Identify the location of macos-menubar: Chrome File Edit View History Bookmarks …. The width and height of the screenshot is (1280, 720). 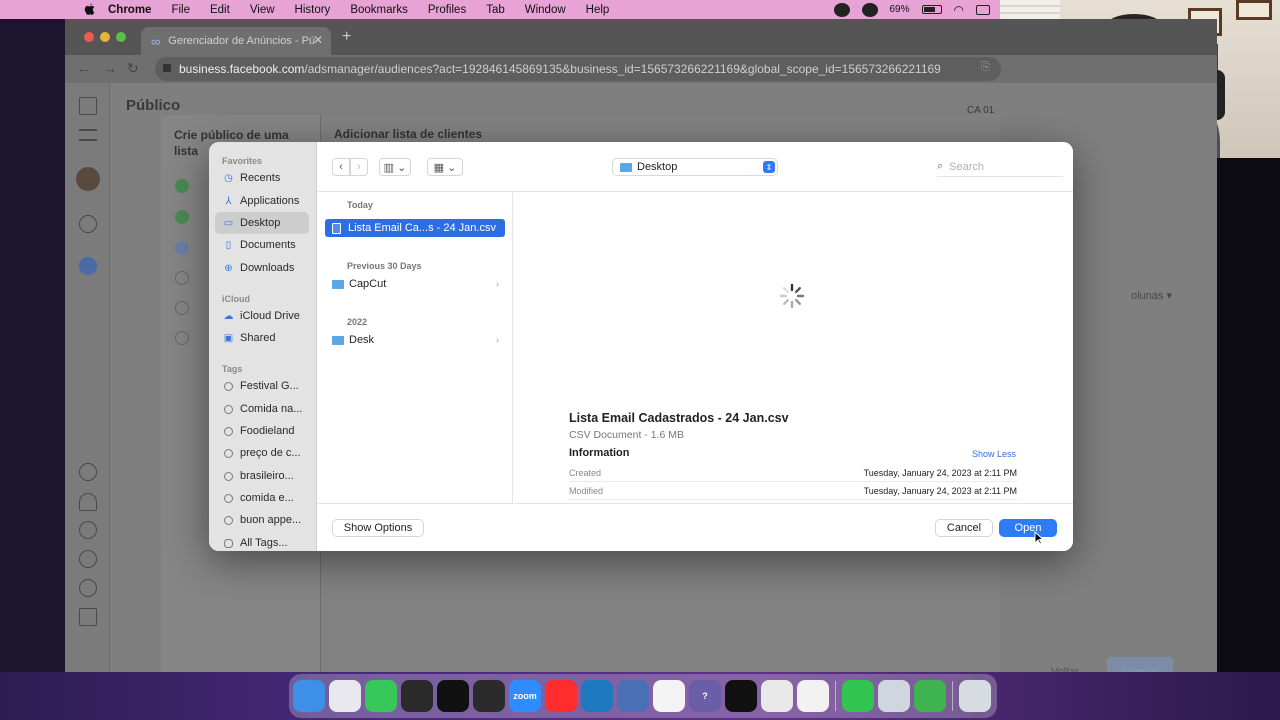
(500, 9).